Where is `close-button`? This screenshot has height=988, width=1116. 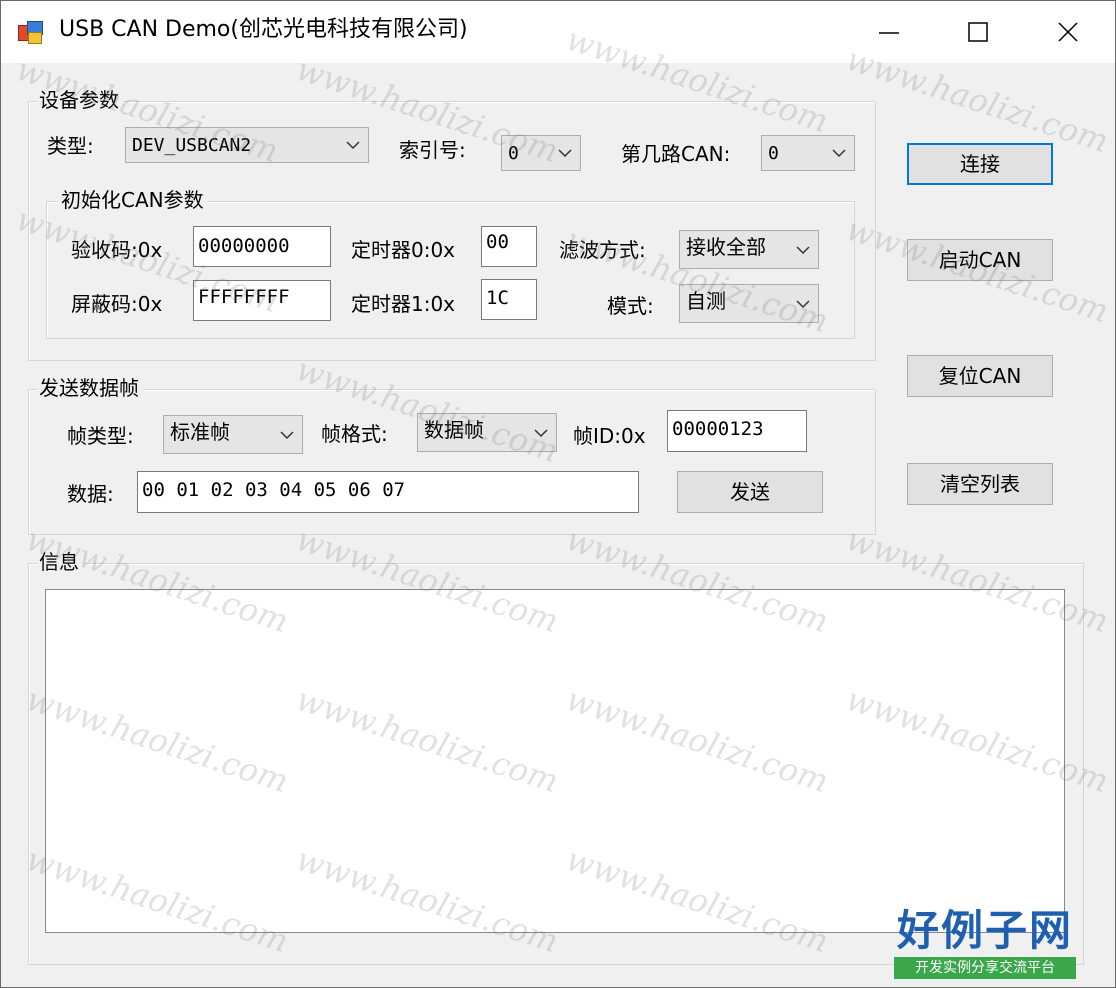 close-button is located at coordinates (1068, 32).